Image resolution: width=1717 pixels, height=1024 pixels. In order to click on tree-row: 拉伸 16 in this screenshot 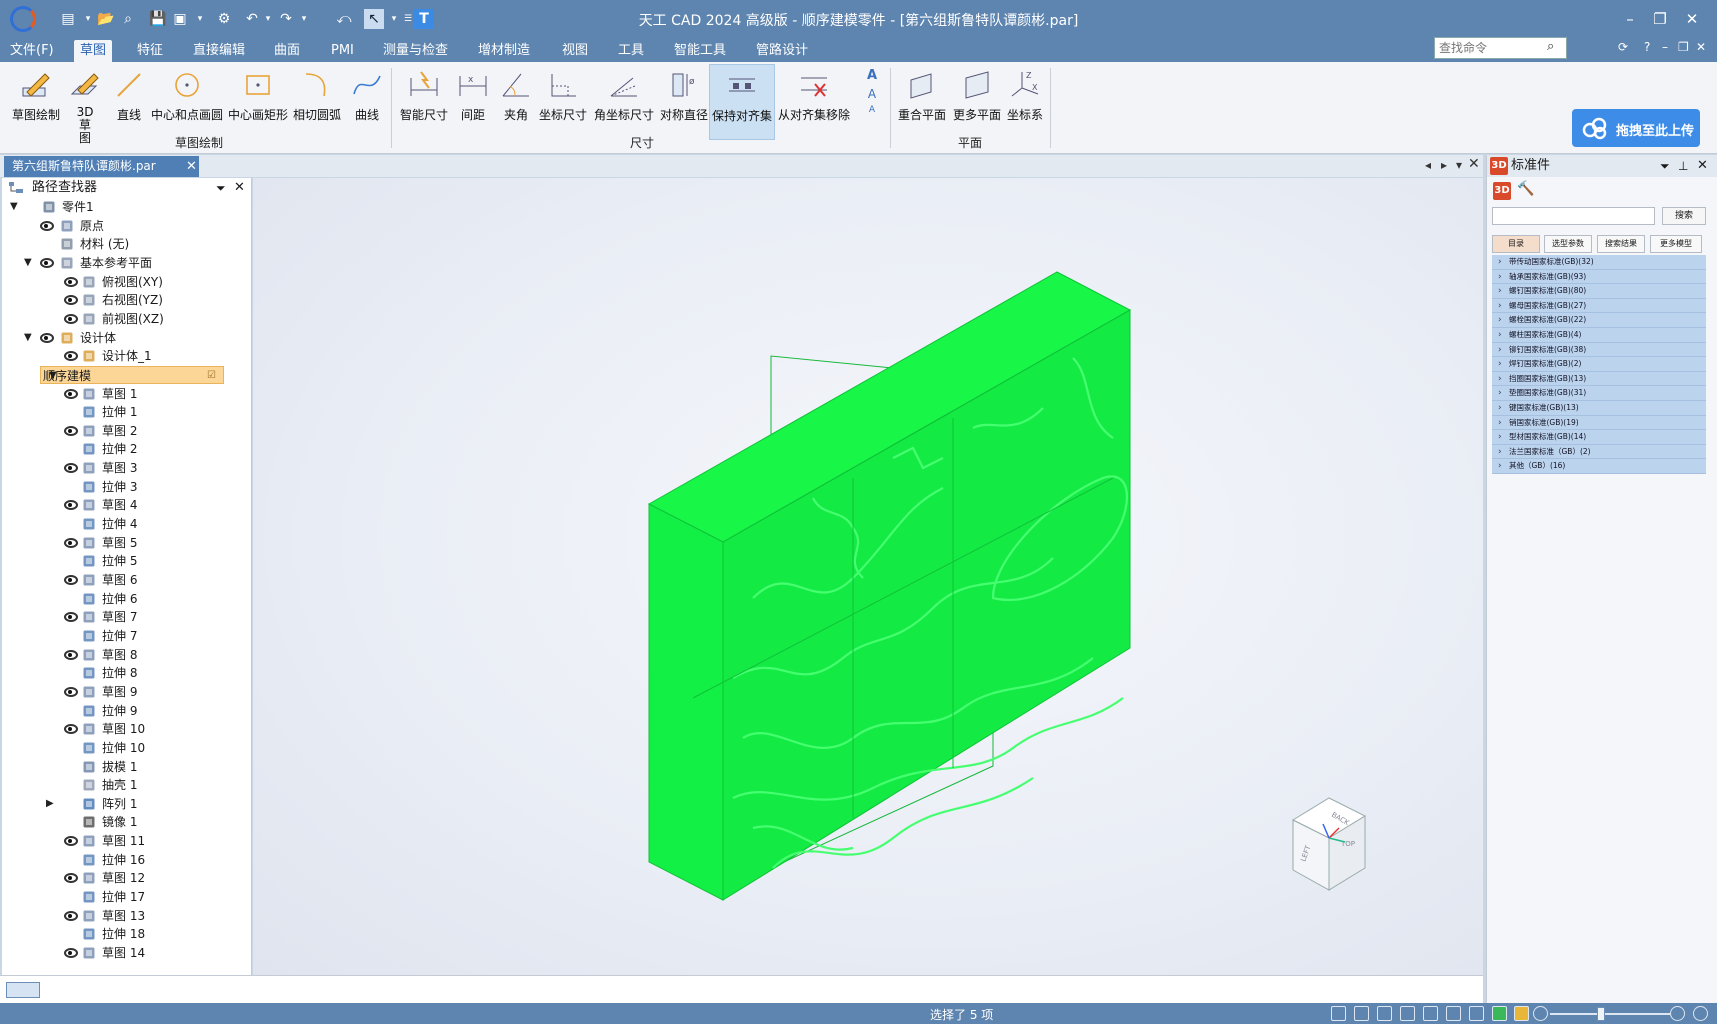, I will do `click(126, 860)`.